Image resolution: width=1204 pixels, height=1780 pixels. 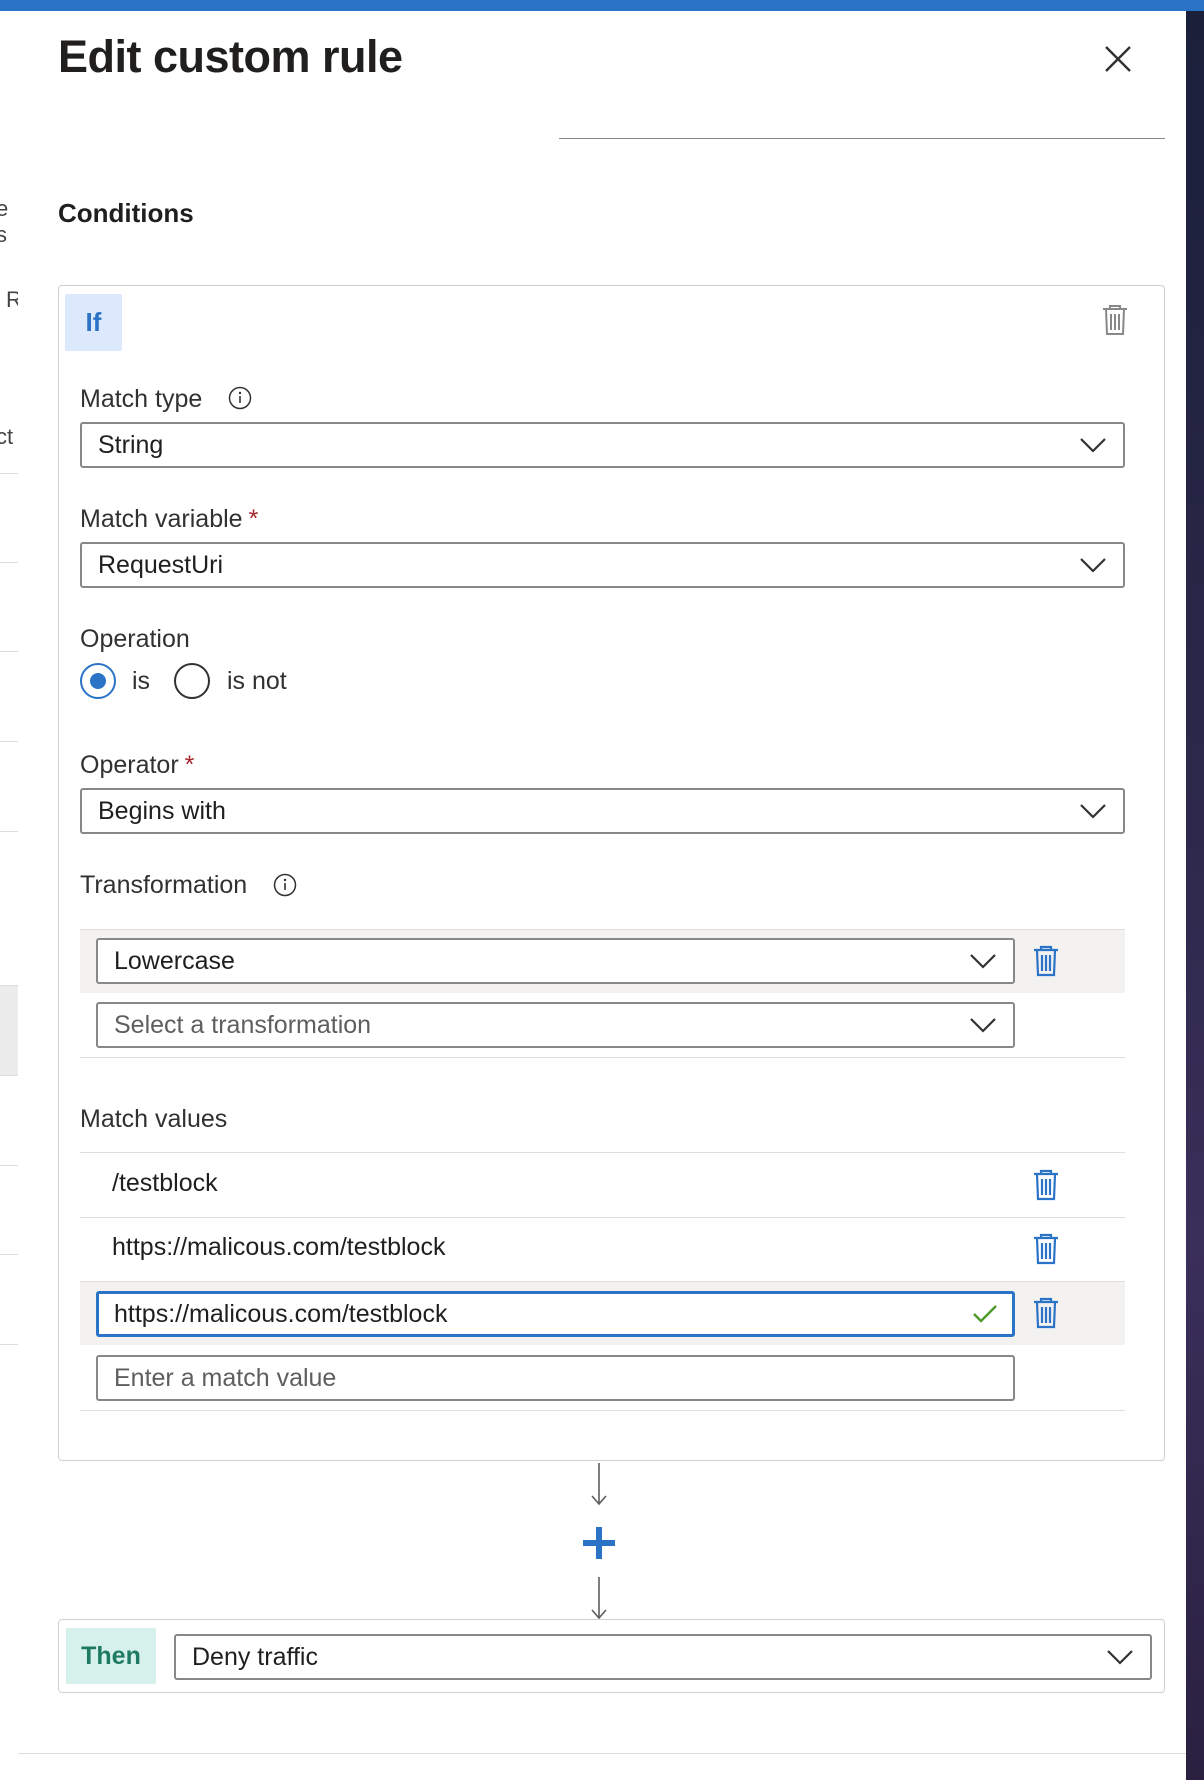 What do you see at coordinates (1115, 320) in the screenshot?
I see `delete-condition-trash-icon` at bounding box center [1115, 320].